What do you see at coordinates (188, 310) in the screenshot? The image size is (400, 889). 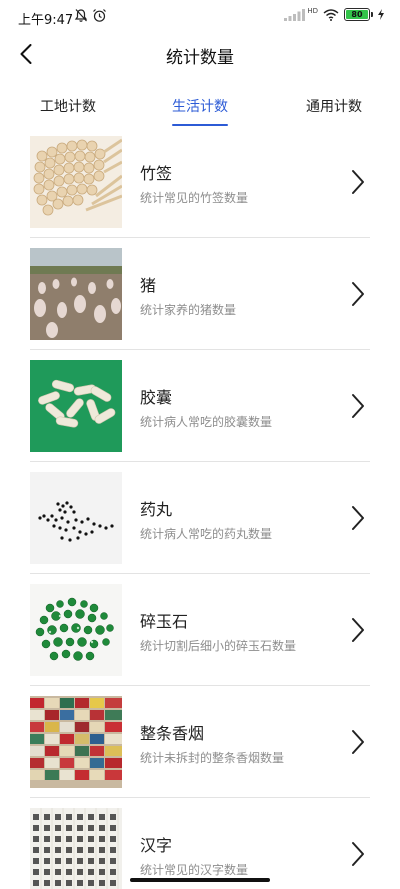 I see `item-subtitle: 统计家养的猪数量` at bounding box center [188, 310].